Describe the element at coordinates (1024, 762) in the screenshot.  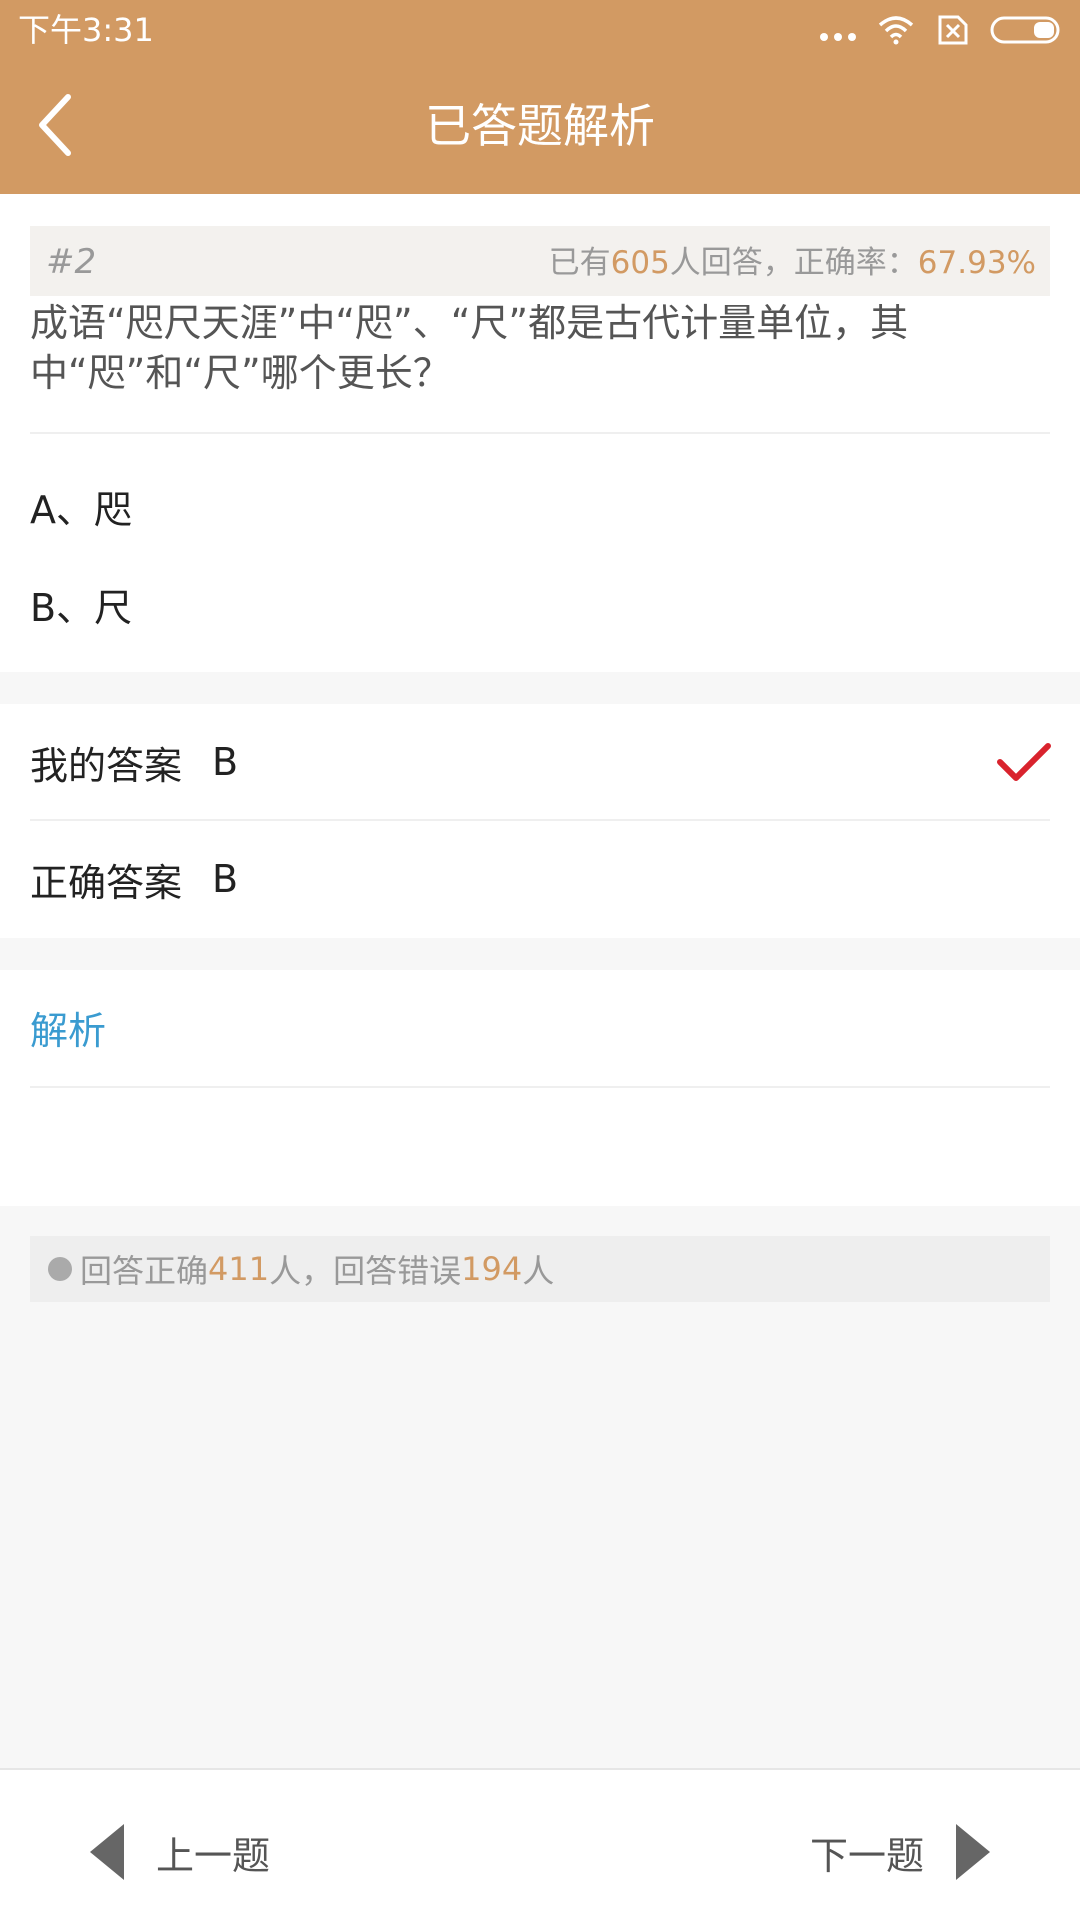
I see `checkmark-icon` at that location.